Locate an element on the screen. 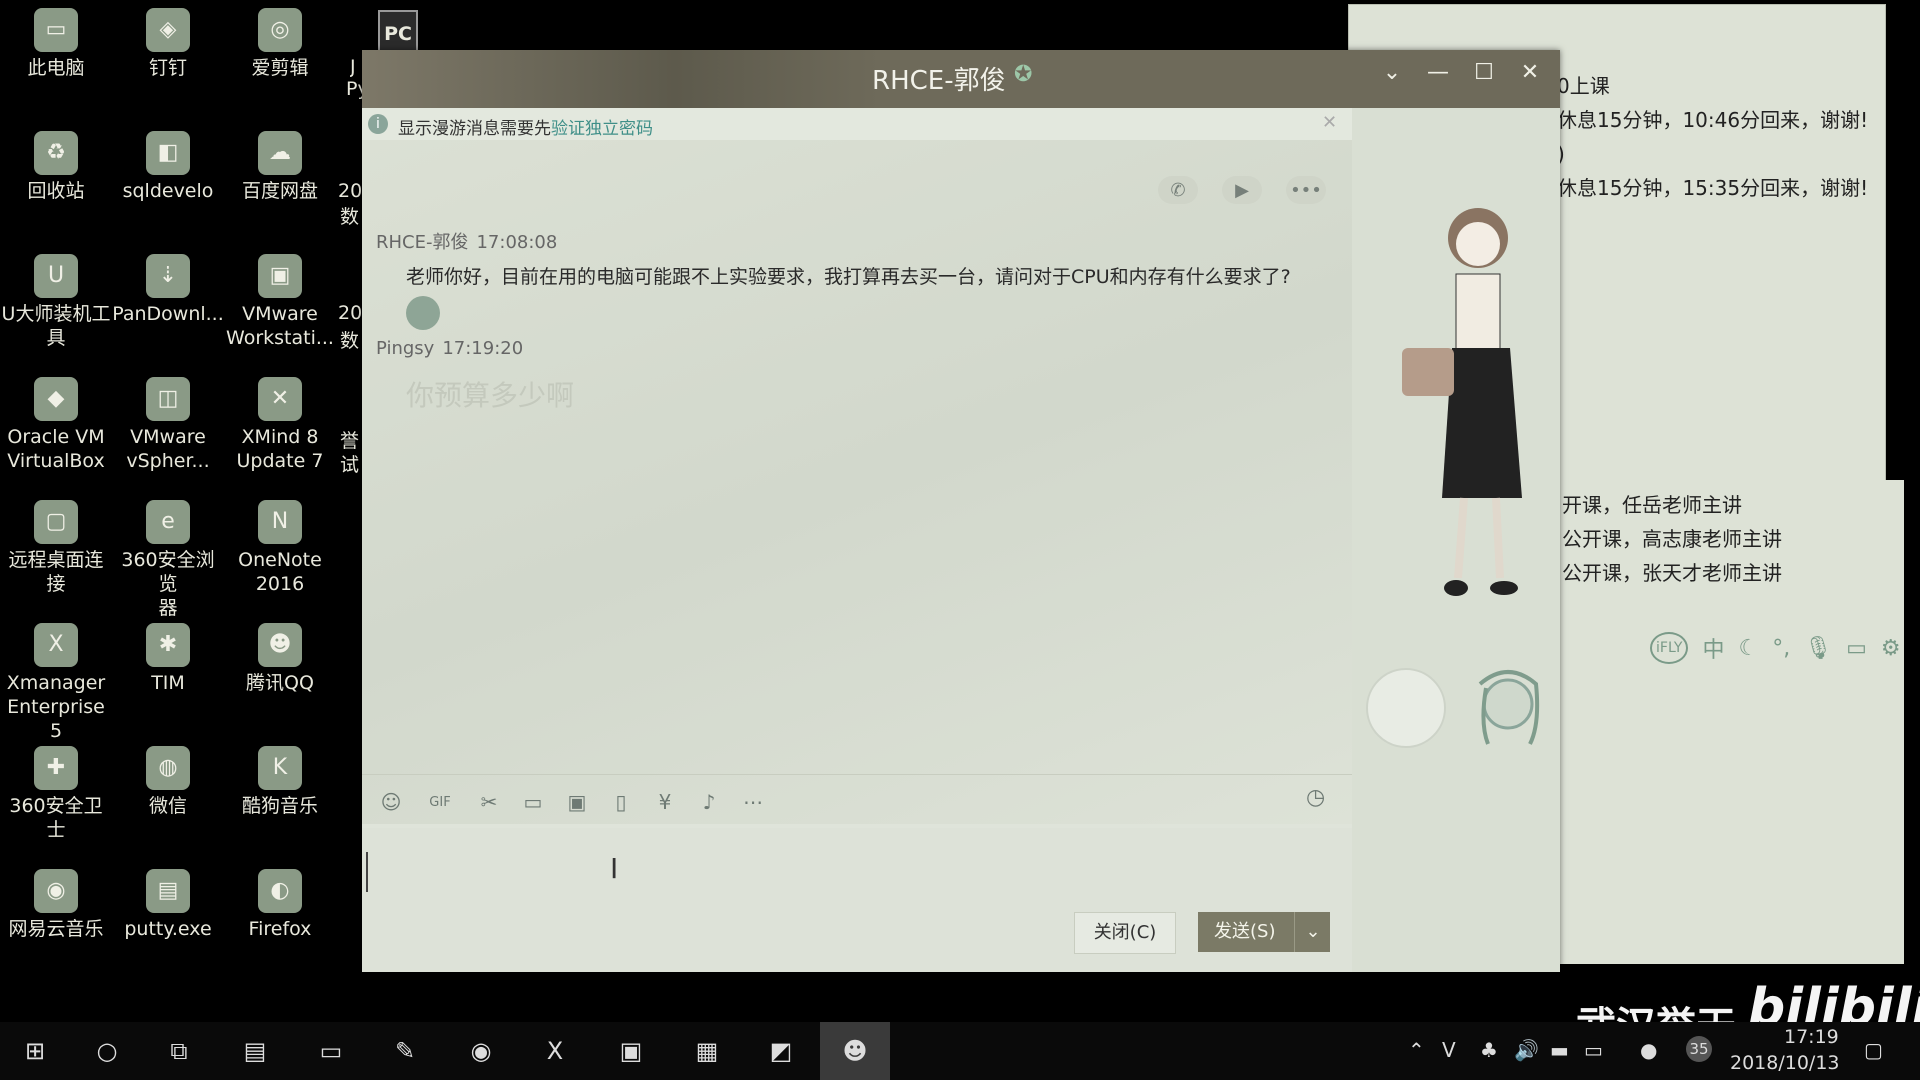 Image resolution: width=1920 pixels, height=1080 pixels. chat-app-icon: ▤ is located at coordinates (255, 1051).